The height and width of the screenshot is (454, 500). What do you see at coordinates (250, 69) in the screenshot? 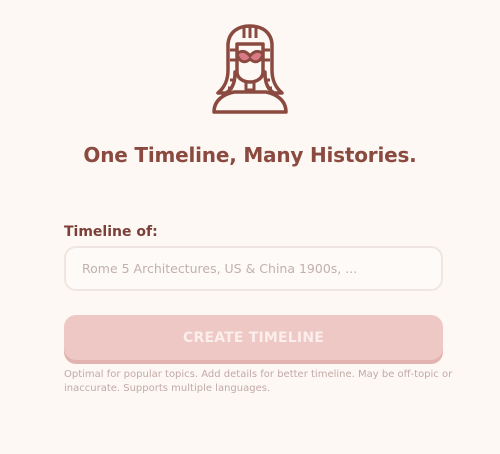
I see `pharaoh-icon` at bounding box center [250, 69].